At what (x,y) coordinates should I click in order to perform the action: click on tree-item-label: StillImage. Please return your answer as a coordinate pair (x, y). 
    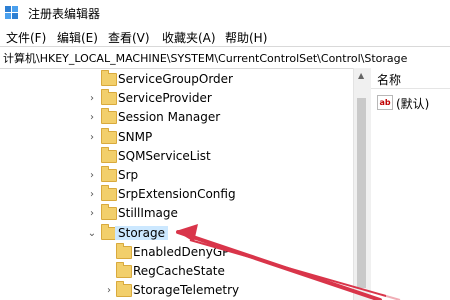
    Looking at the image, I should click on (148, 213).